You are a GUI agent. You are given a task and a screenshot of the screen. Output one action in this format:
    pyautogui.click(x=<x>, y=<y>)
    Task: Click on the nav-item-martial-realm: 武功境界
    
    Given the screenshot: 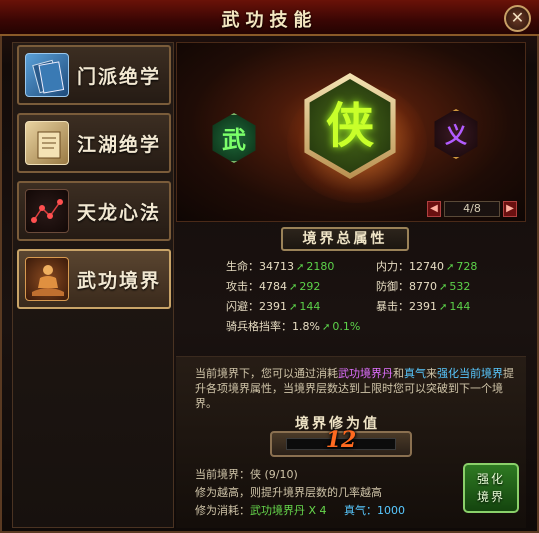 What is the action you would take?
    pyautogui.click(x=94, y=279)
    